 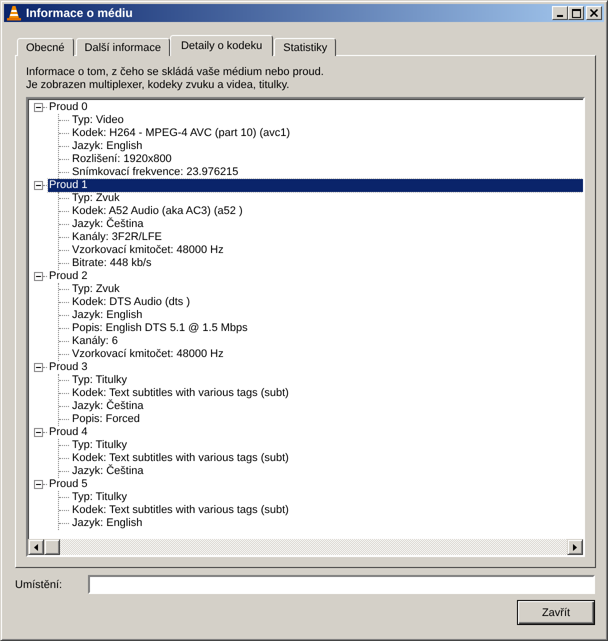 What do you see at coordinates (158, 85) in the screenshot?
I see `description-text: Je zobrazen multiplexer, kodeky zvuku a videa, titulky.` at bounding box center [158, 85].